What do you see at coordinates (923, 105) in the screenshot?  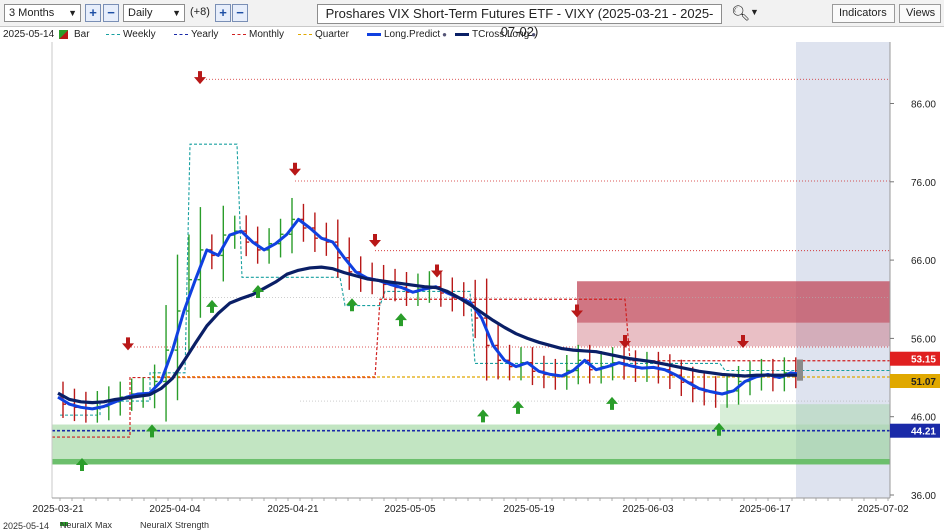 I see `y-tick-label: 86.00` at bounding box center [923, 105].